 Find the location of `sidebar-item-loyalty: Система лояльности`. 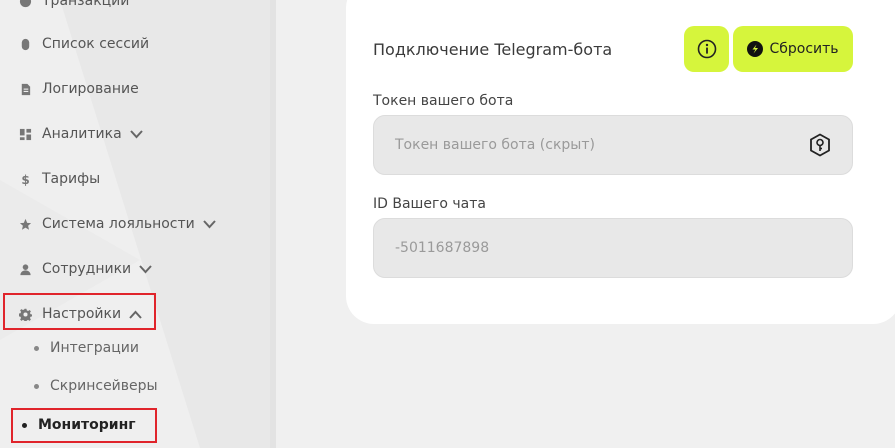

sidebar-item-loyalty: Система лояльности is located at coordinates (117, 224).